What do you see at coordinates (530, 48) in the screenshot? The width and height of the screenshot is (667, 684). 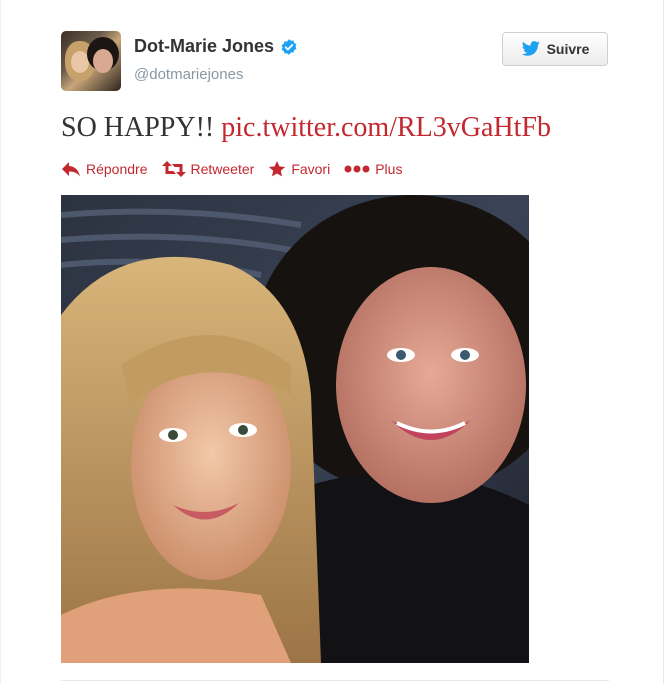 I see `twitter-bird-icon` at bounding box center [530, 48].